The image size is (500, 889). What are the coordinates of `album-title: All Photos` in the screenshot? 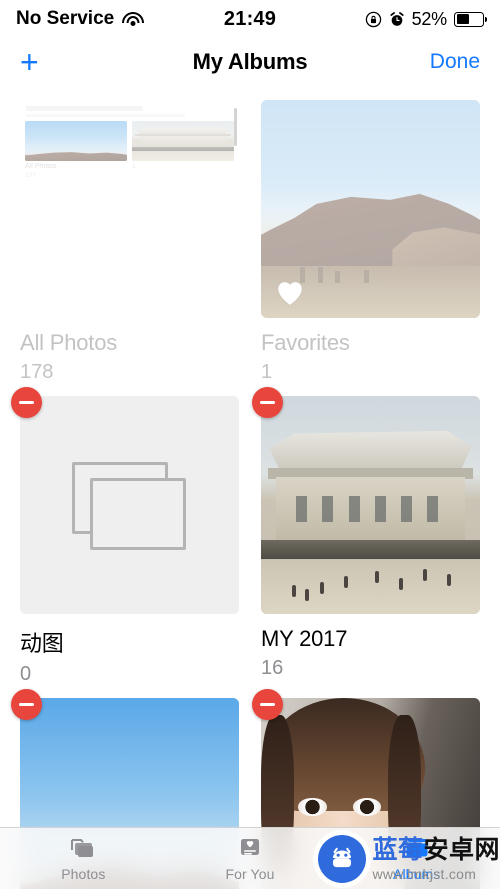 It's located at (69, 342).